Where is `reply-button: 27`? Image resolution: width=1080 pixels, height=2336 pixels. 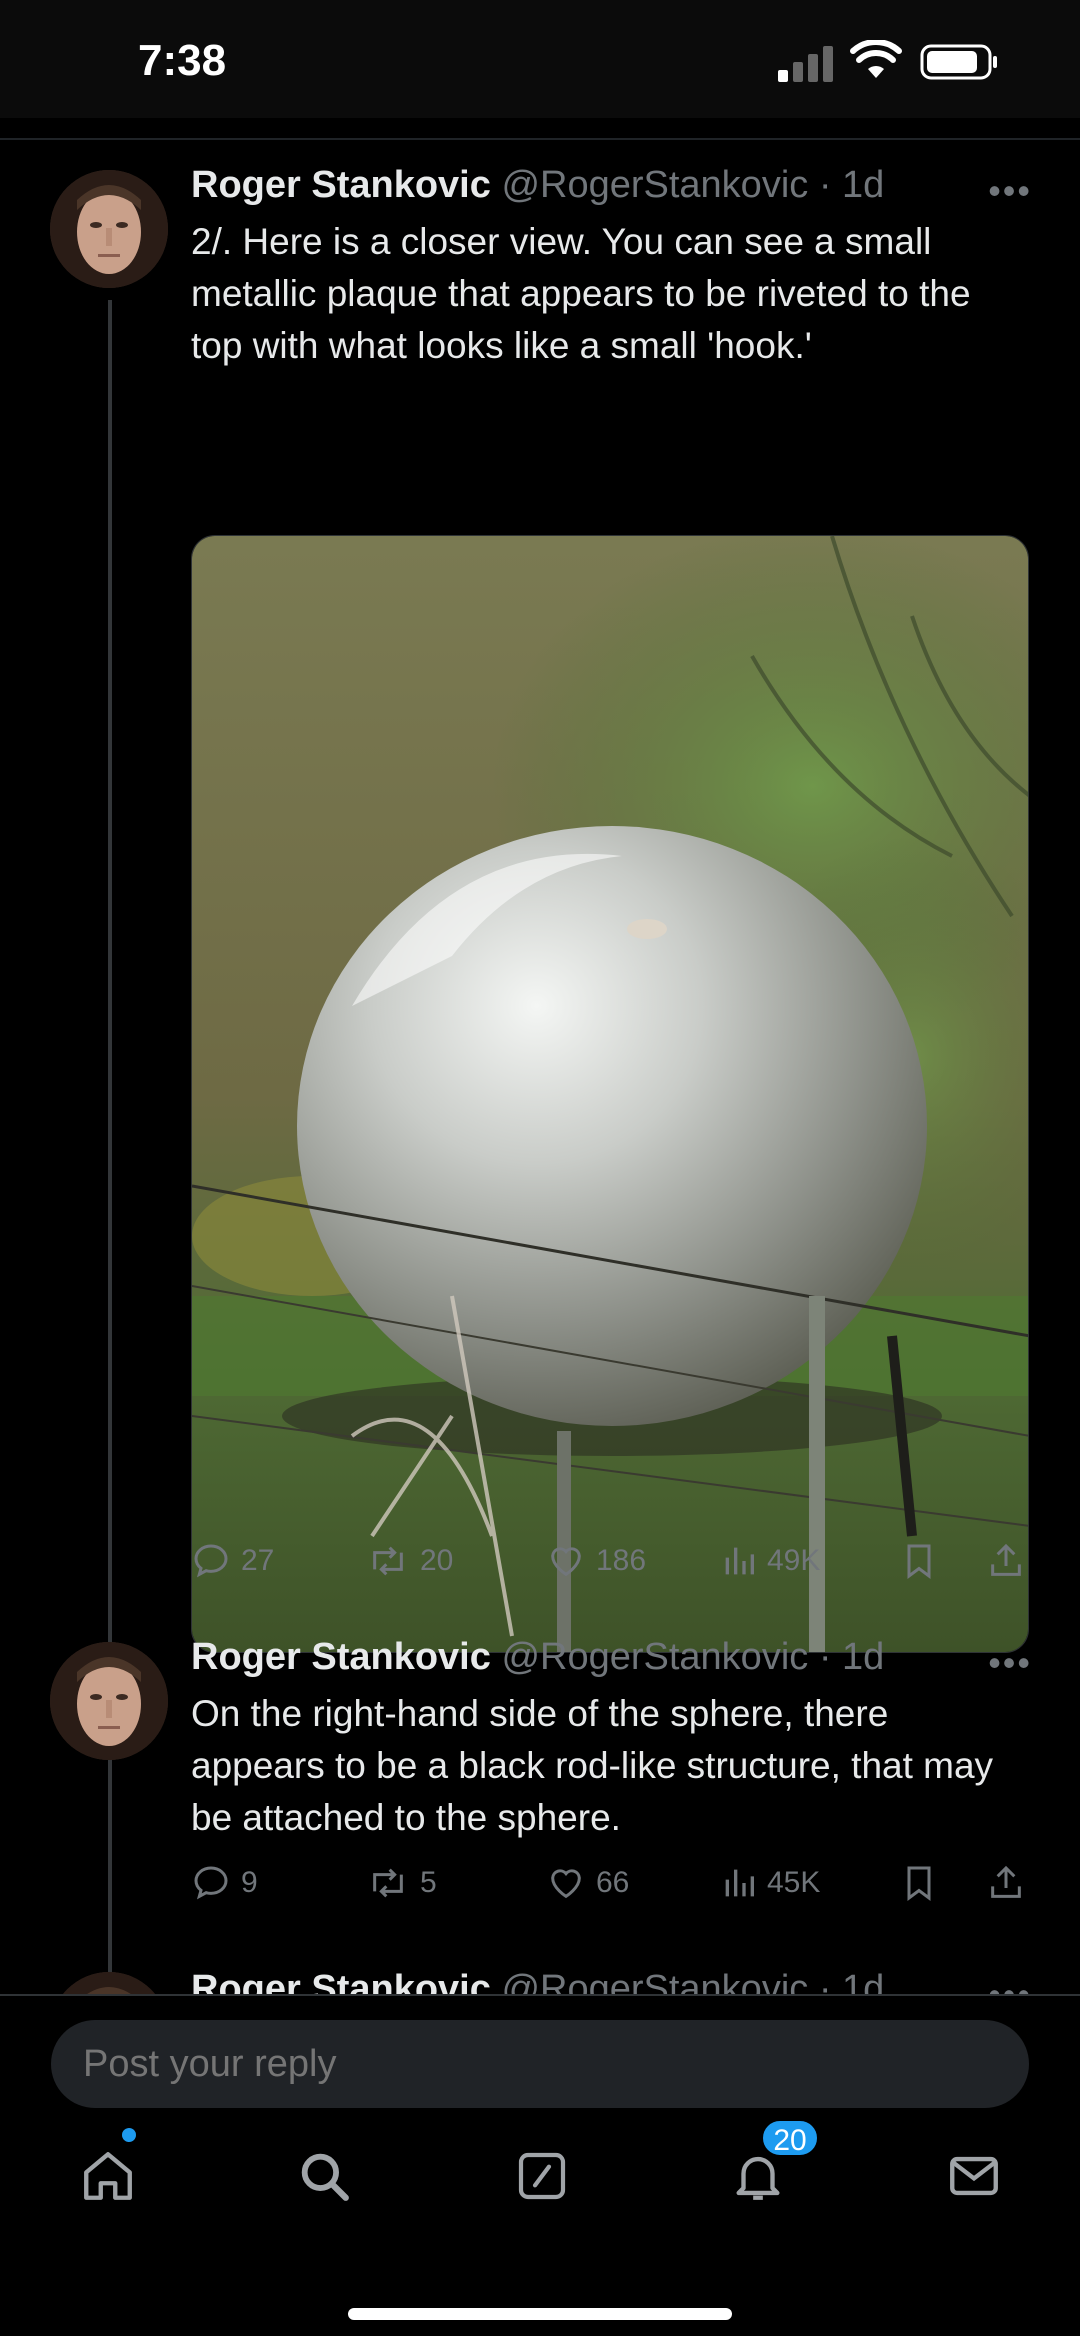 reply-button: 27 is located at coordinates (232, 1561).